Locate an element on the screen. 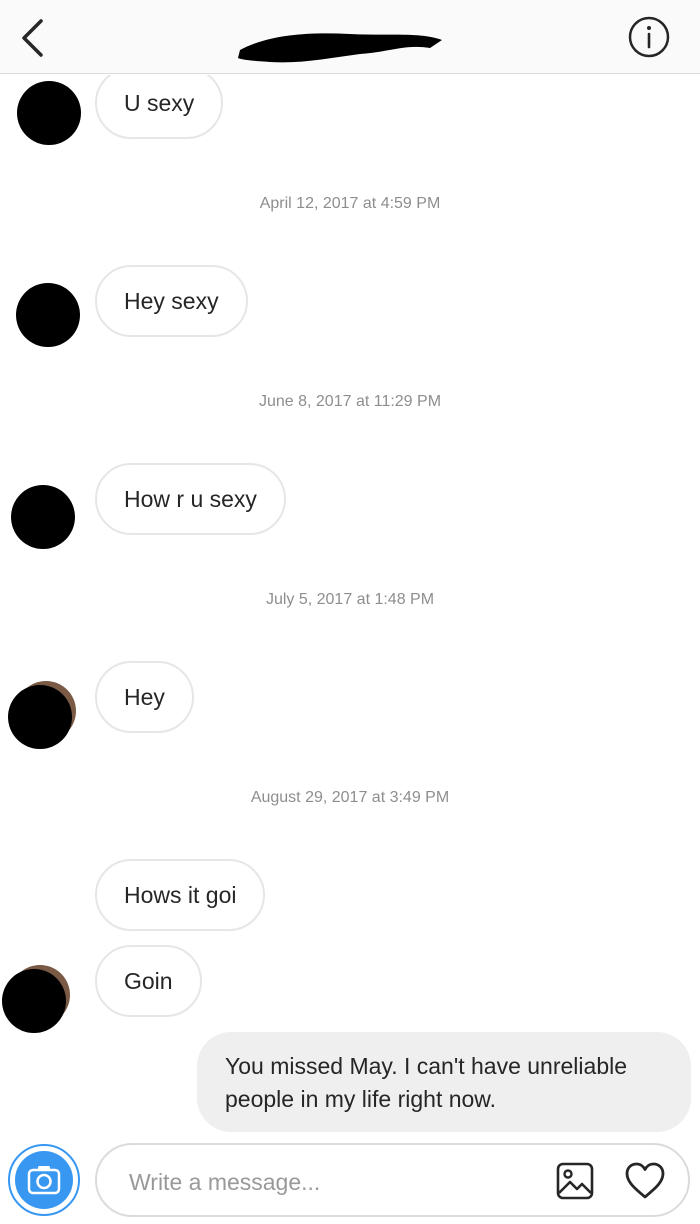 This screenshot has height=1224, width=700. incoming-message: U sexy is located at coordinates (159, 107).